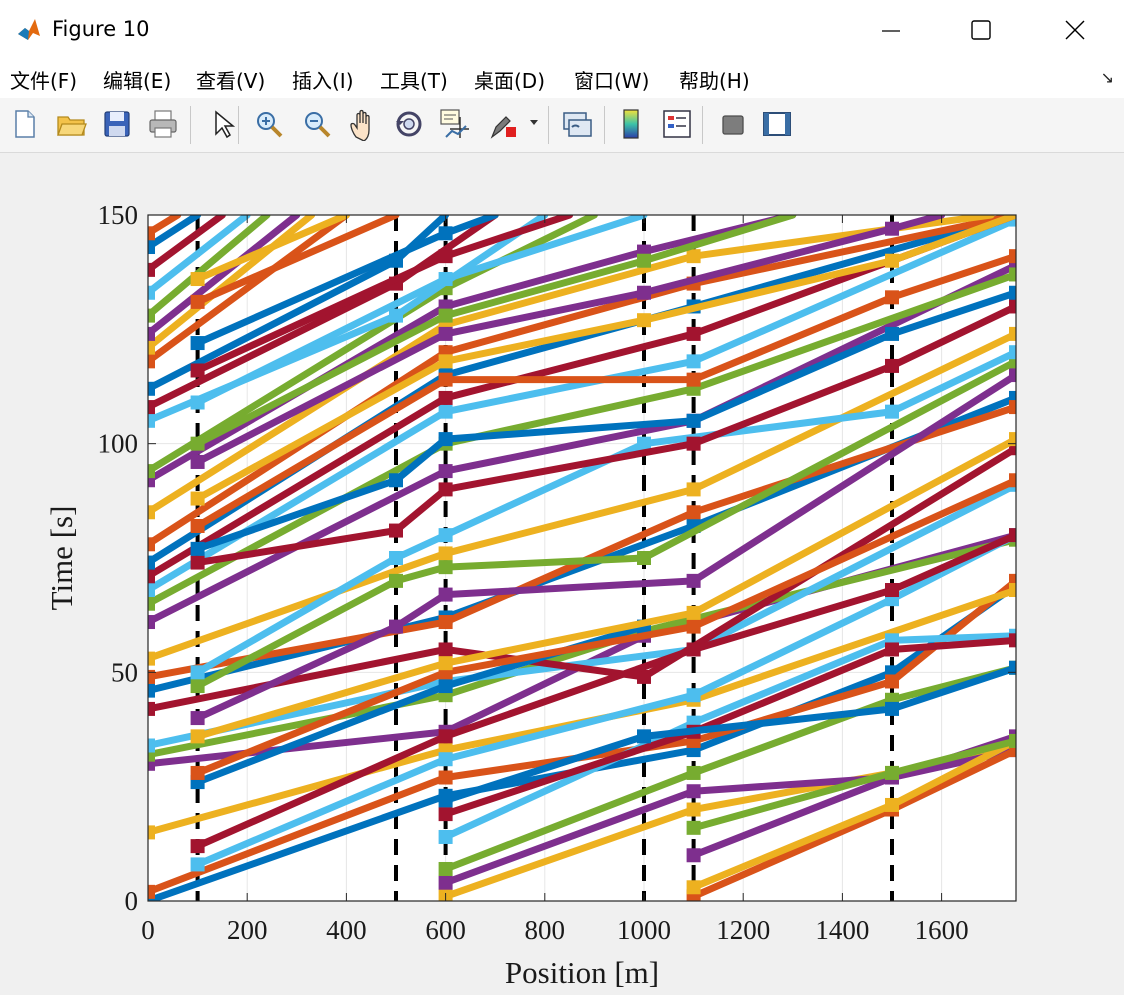 Image resolution: width=1124 pixels, height=995 pixels. I want to click on brush-dropdown-arrow-icon, so click(534, 122).